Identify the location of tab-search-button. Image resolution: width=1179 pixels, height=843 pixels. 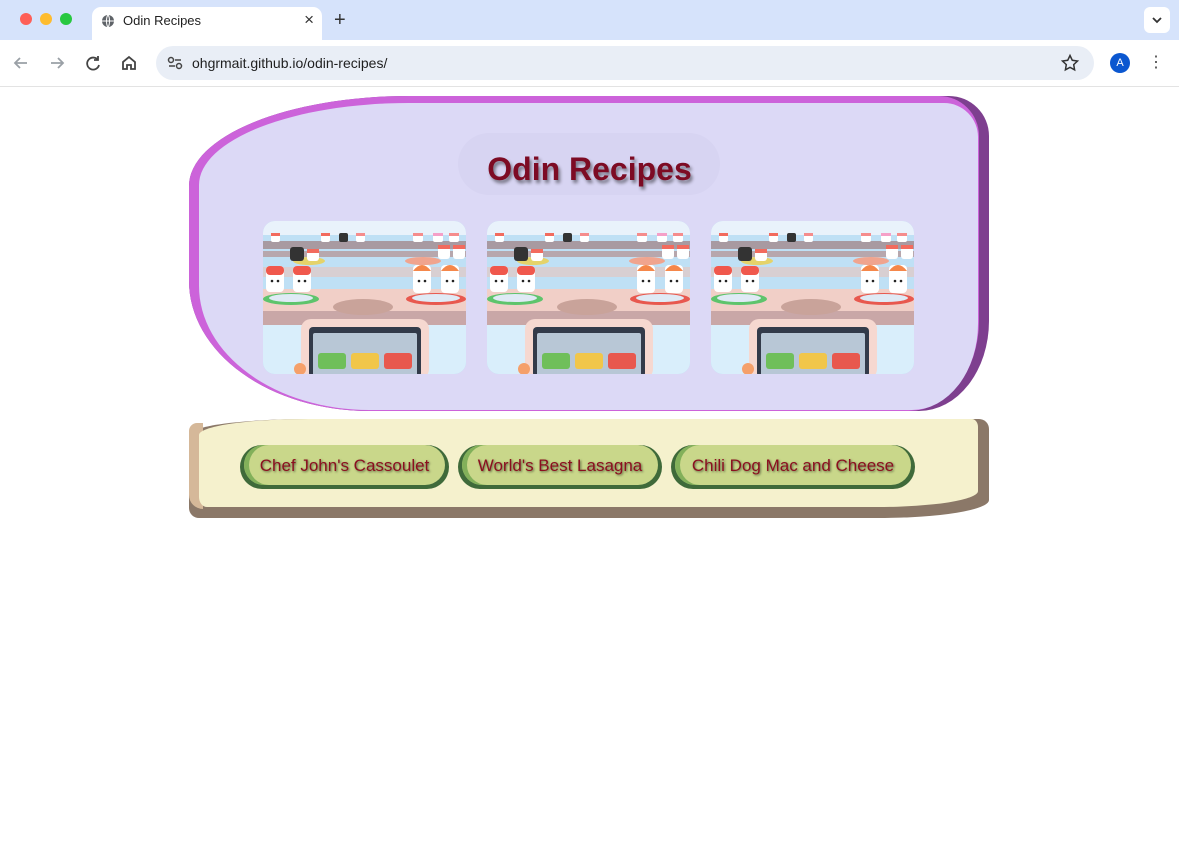
(1157, 20).